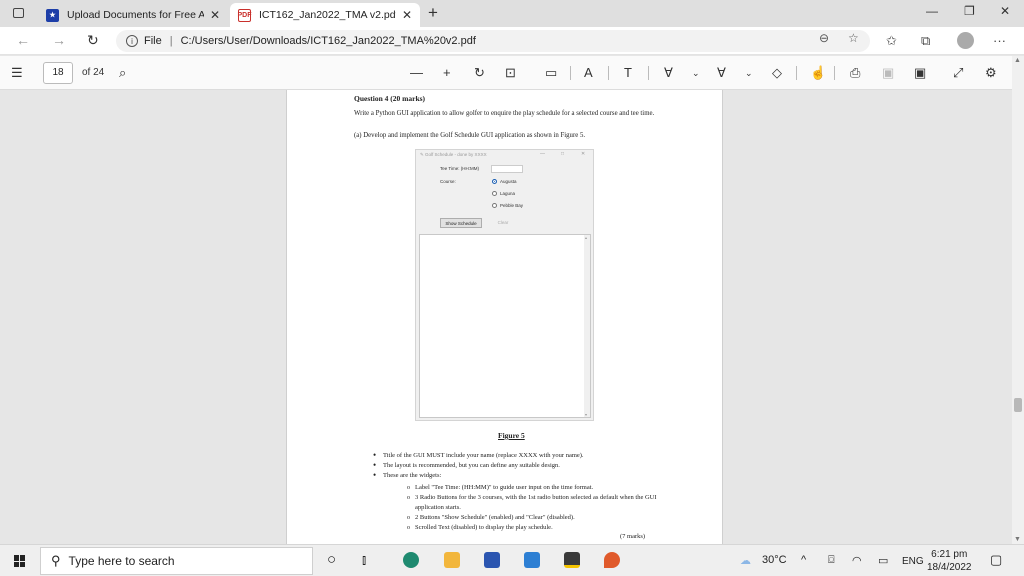 The height and width of the screenshot is (576, 1024). Describe the element at coordinates (853, 38) in the screenshot. I see `add-favorite-icon: ☆` at that location.